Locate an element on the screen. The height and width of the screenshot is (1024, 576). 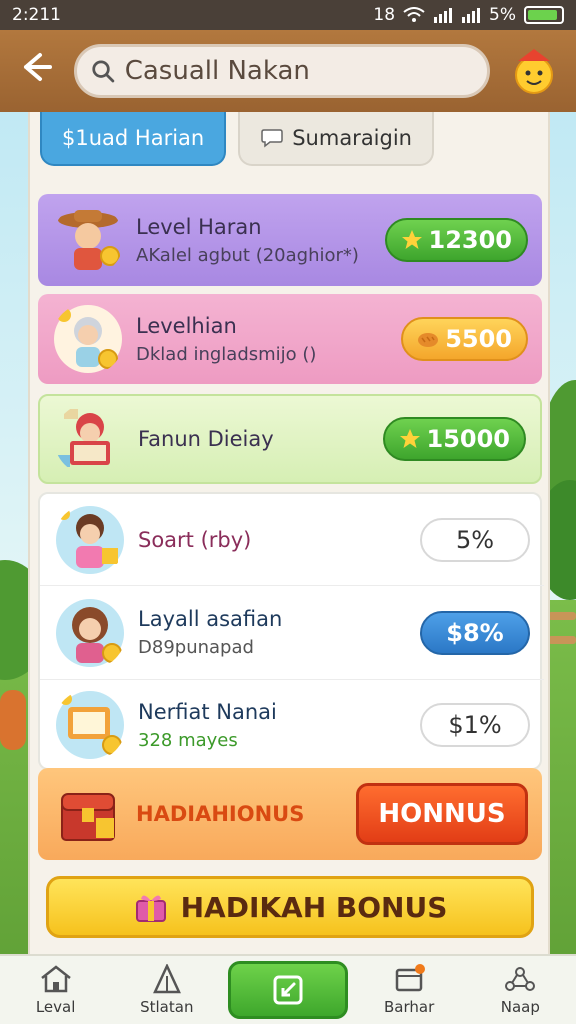
tent-icon is located at coordinates (166, 979).